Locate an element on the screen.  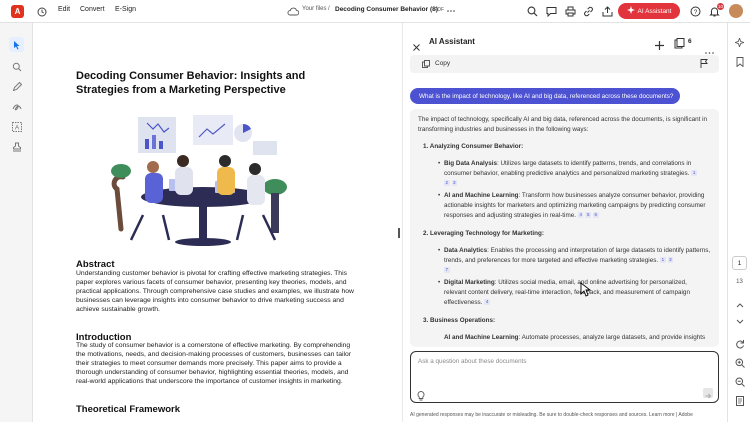
history-icon is located at coordinates (41, 11).